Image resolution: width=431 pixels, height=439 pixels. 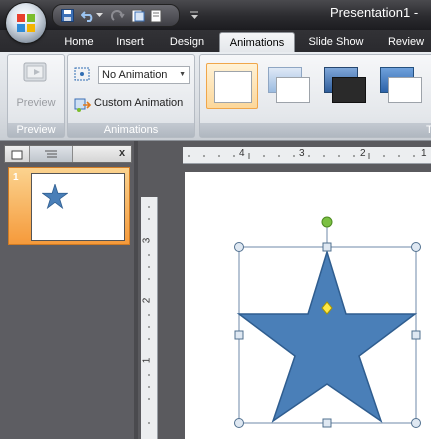 I want to click on resize-handle-bottom, so click(x=327, y=423).